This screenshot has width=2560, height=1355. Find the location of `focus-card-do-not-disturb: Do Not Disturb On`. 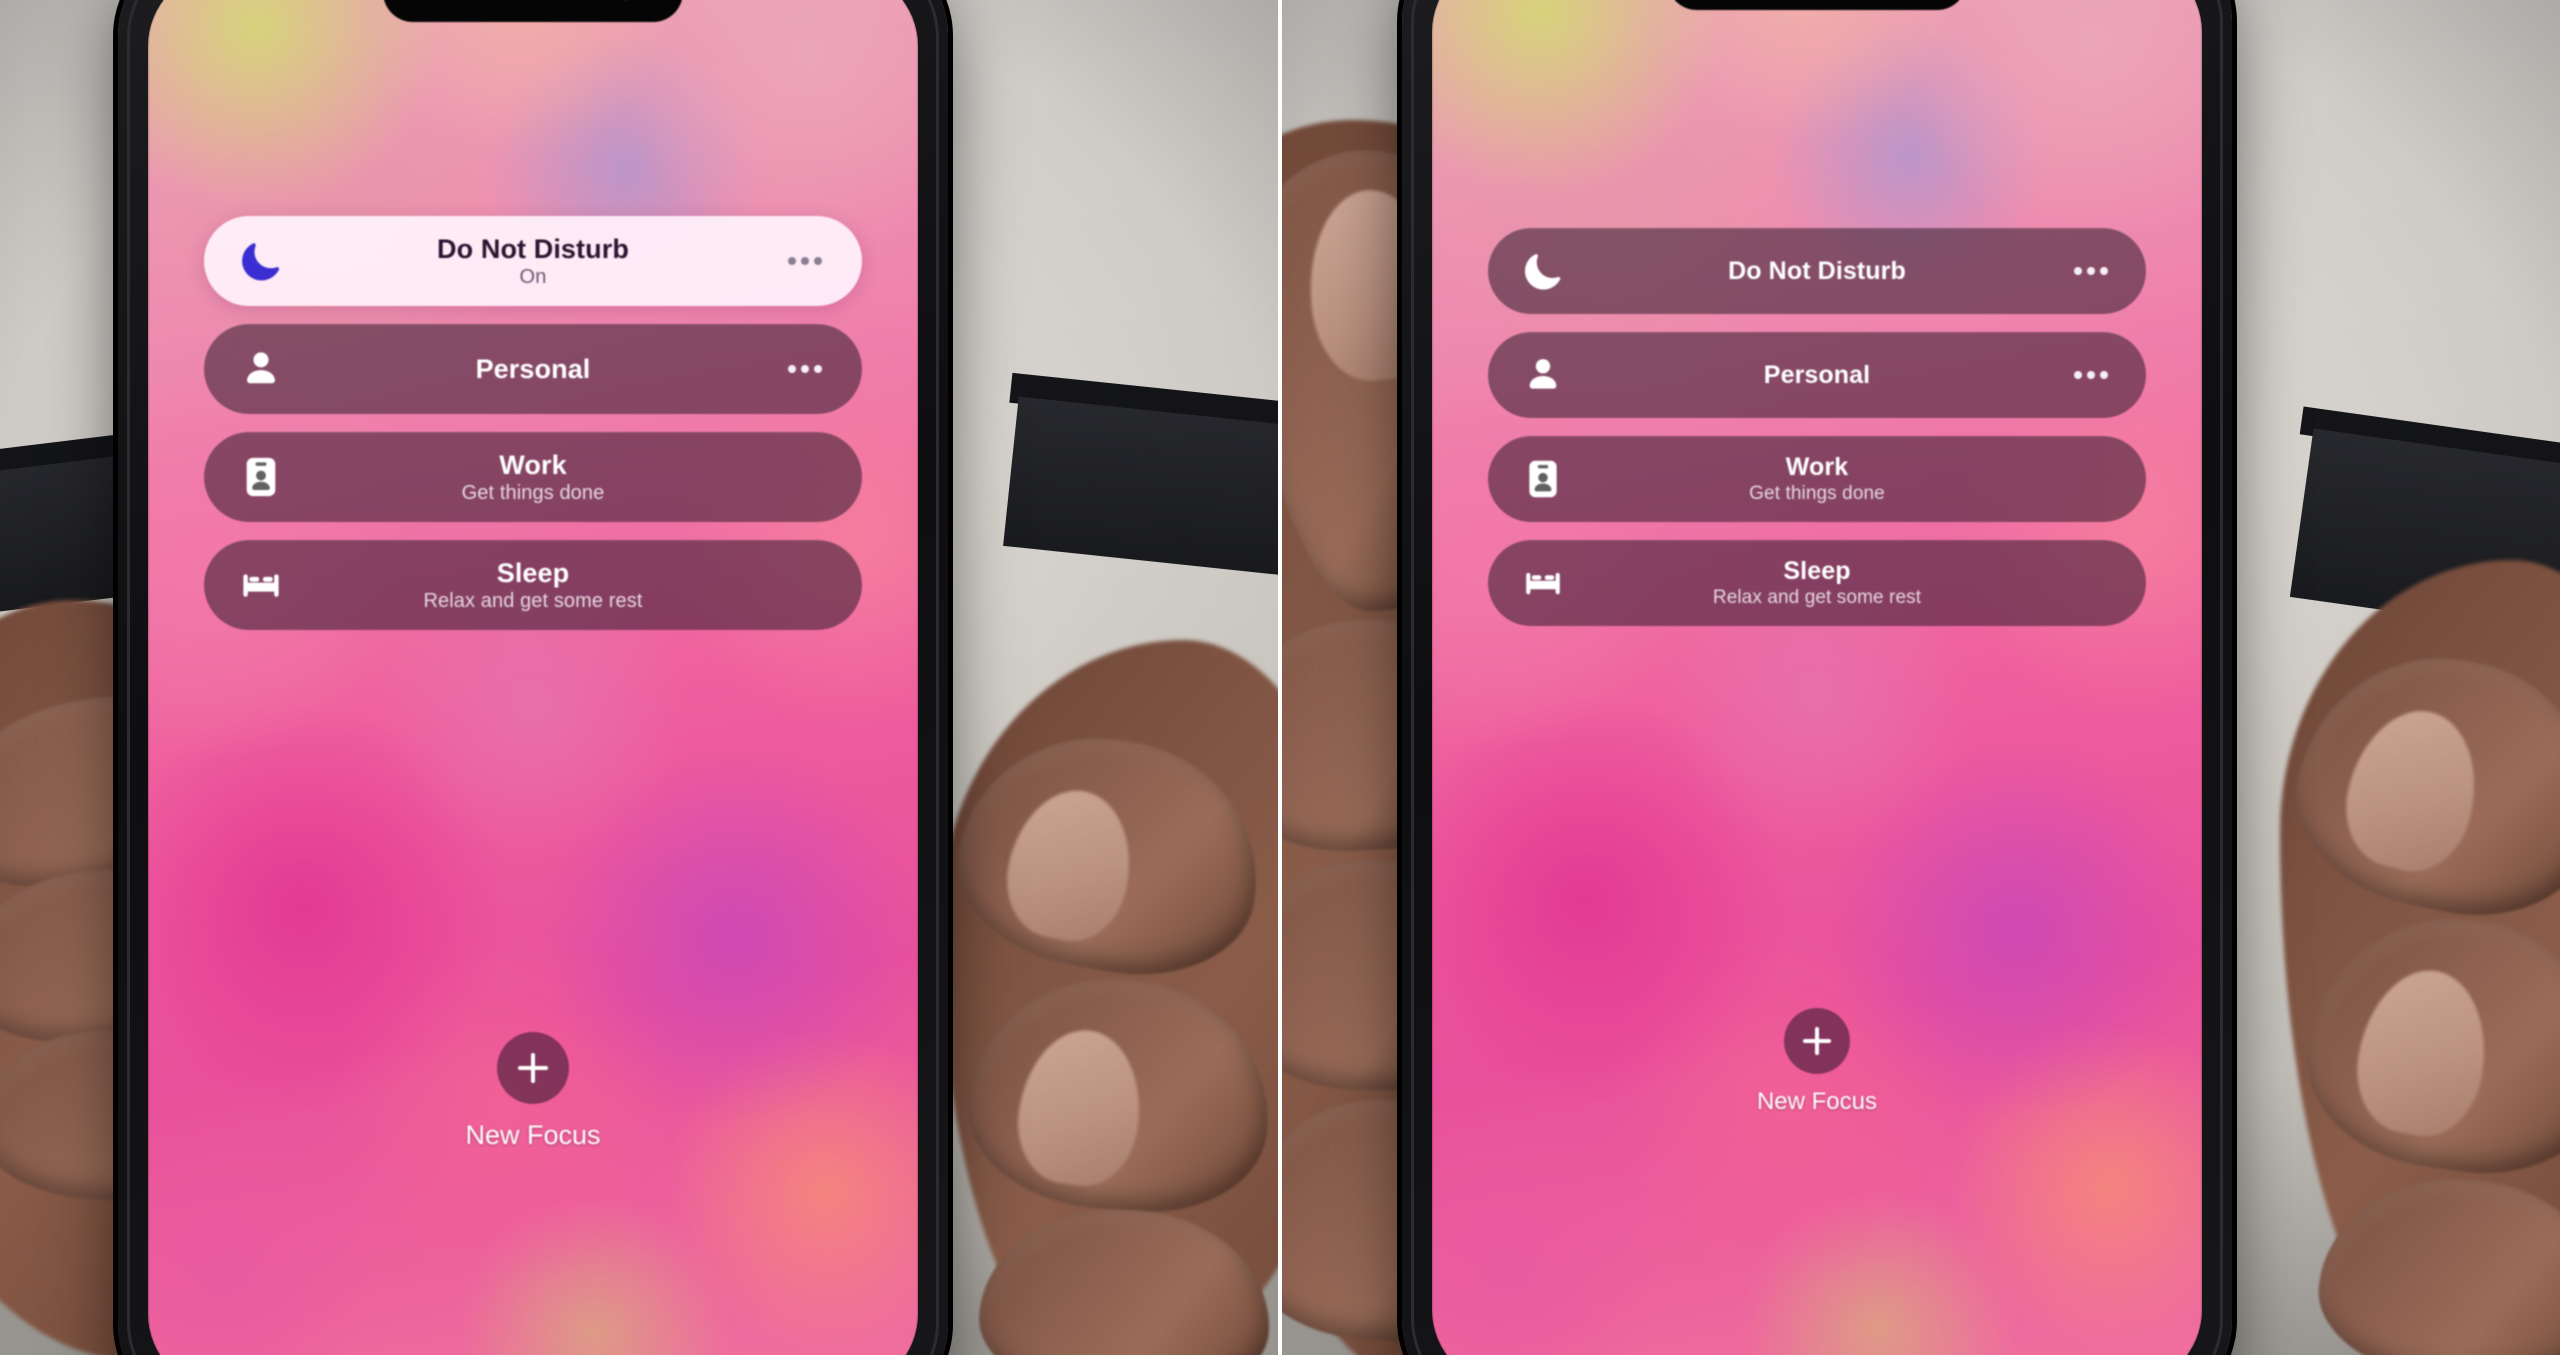

focus-card-do-not-disturb: Do Not Disturb On is located at coordinates (533, 261).